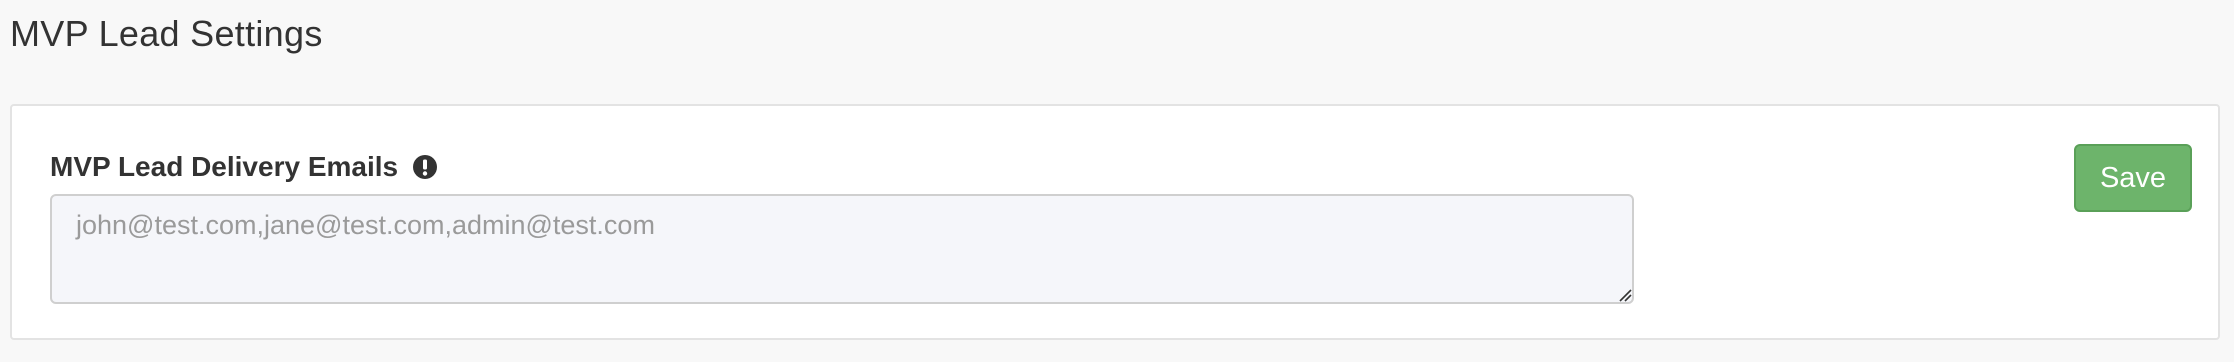  I want to click on exclamation-circle-icon, so click(425, 167).